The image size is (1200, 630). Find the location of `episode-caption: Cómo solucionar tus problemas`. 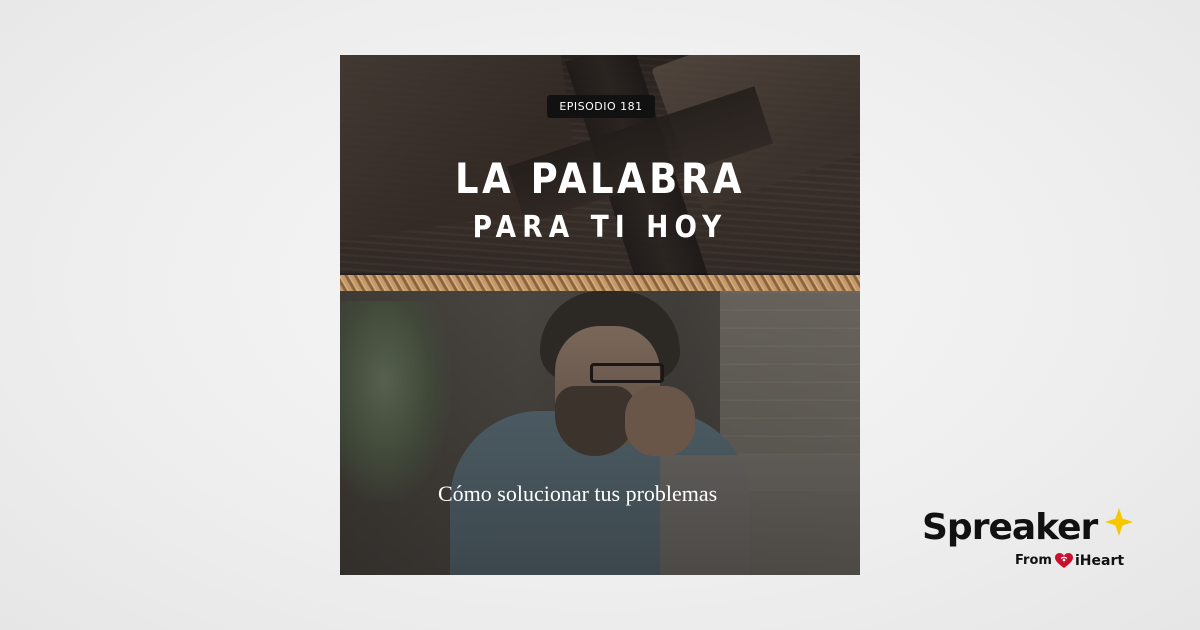

episode-caption: Cómo solucionar tus problemas is located at coordinates (578, 493).